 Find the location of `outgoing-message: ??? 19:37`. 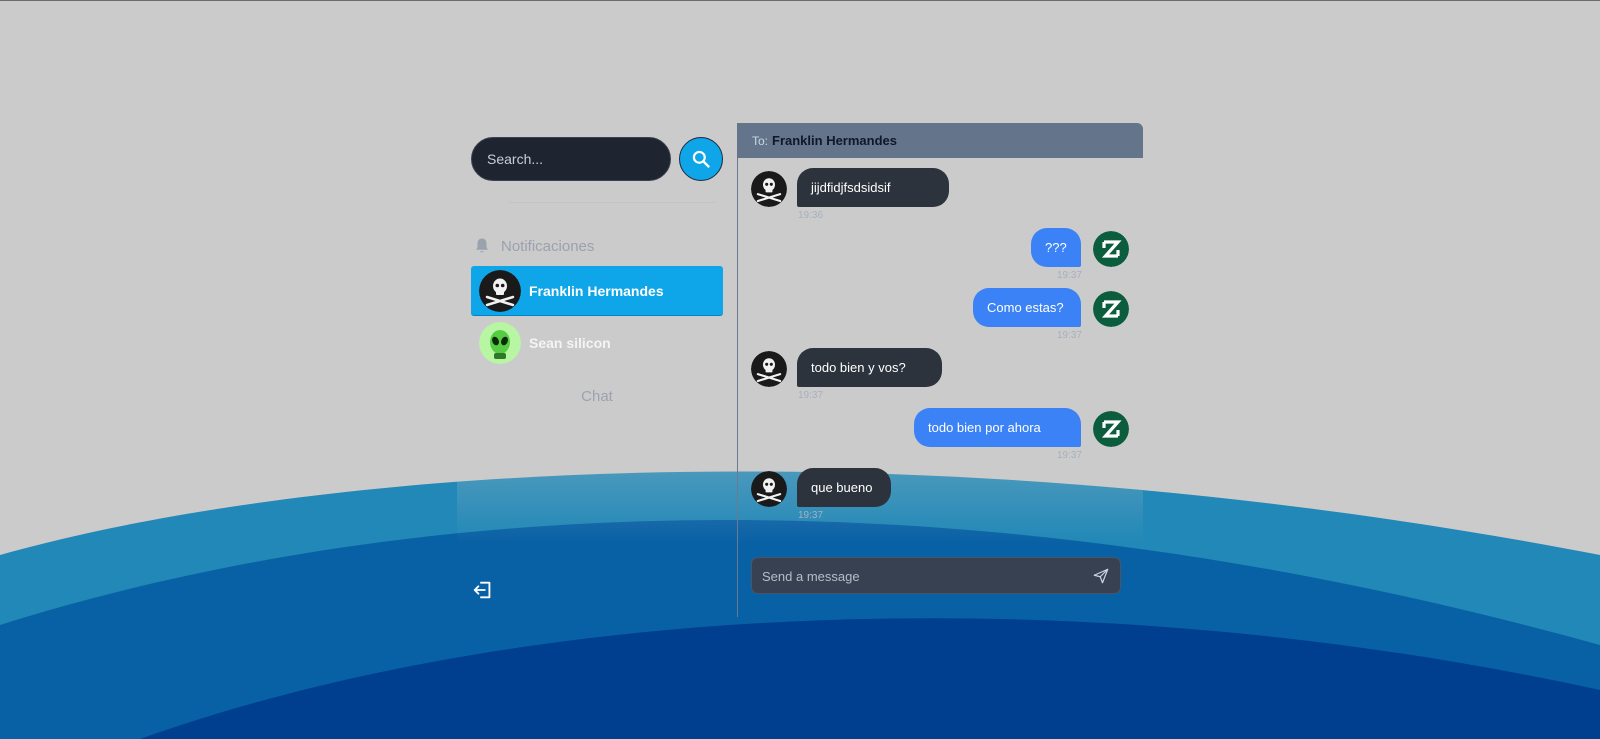

outgoing-message: ??? 19:37 is located at coordinates (940, 255).